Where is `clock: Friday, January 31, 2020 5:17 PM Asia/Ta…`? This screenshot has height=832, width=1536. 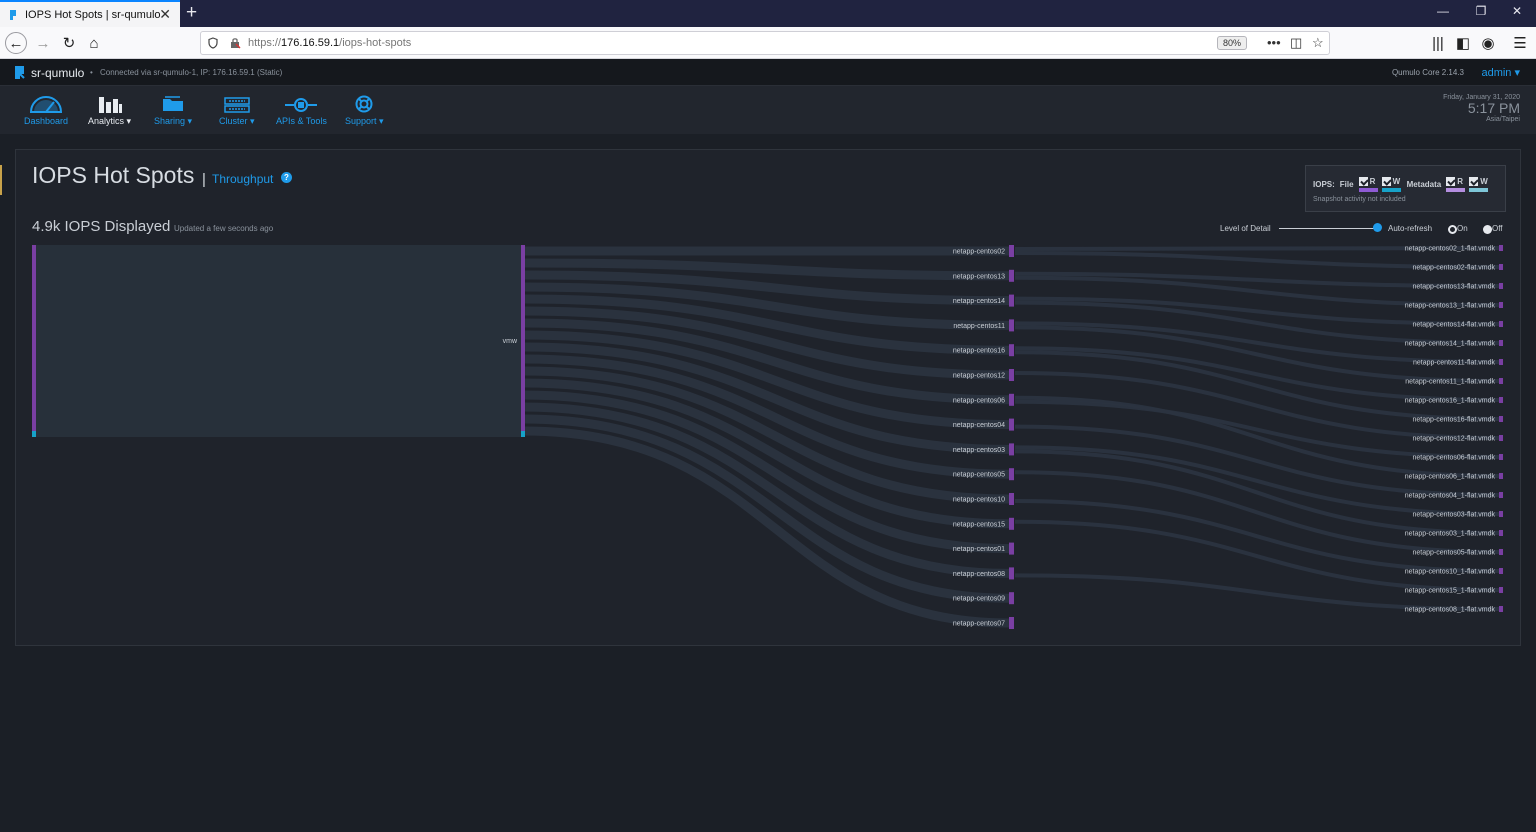 clock: Friday, January 31, 2020 5:17 PM Asia/Ta… is located at coordinates (1481, 108).